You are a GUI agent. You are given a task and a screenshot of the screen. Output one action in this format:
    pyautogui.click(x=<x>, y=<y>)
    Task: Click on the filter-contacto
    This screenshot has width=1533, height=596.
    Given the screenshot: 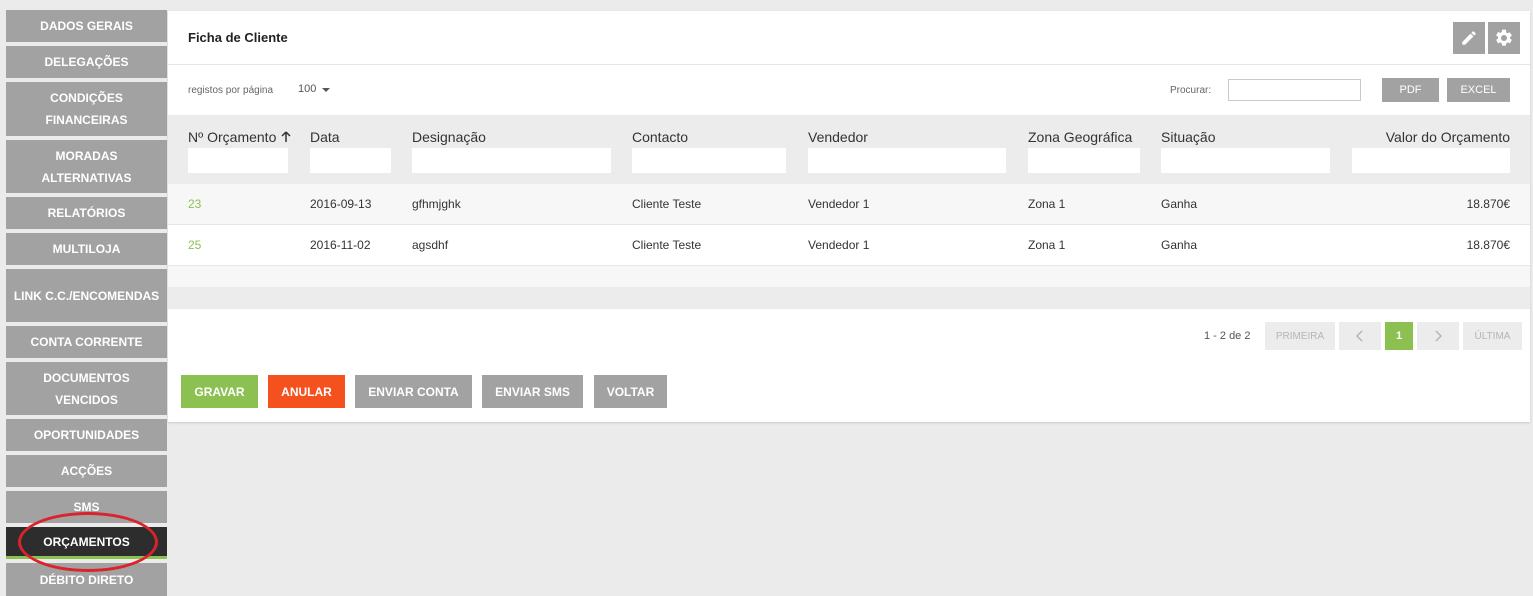 What is the action you would take?
    pyautogui.click(x=709, y=160)
    